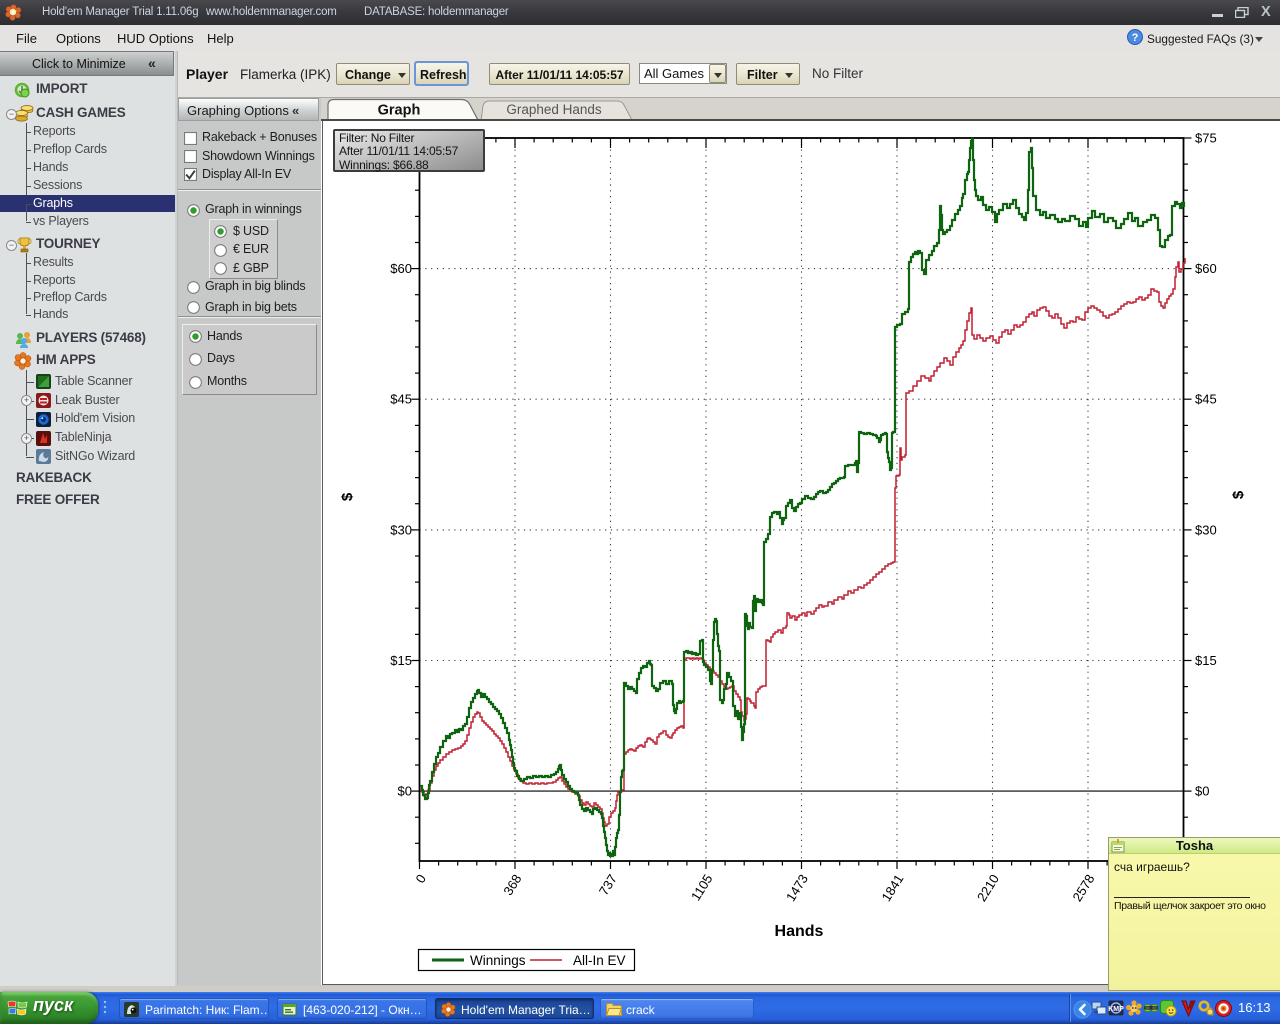  What do you see at coordinates (399, 111) in the screenshot?
I see `svg-text: Graph` at bounding box center [399, 111].